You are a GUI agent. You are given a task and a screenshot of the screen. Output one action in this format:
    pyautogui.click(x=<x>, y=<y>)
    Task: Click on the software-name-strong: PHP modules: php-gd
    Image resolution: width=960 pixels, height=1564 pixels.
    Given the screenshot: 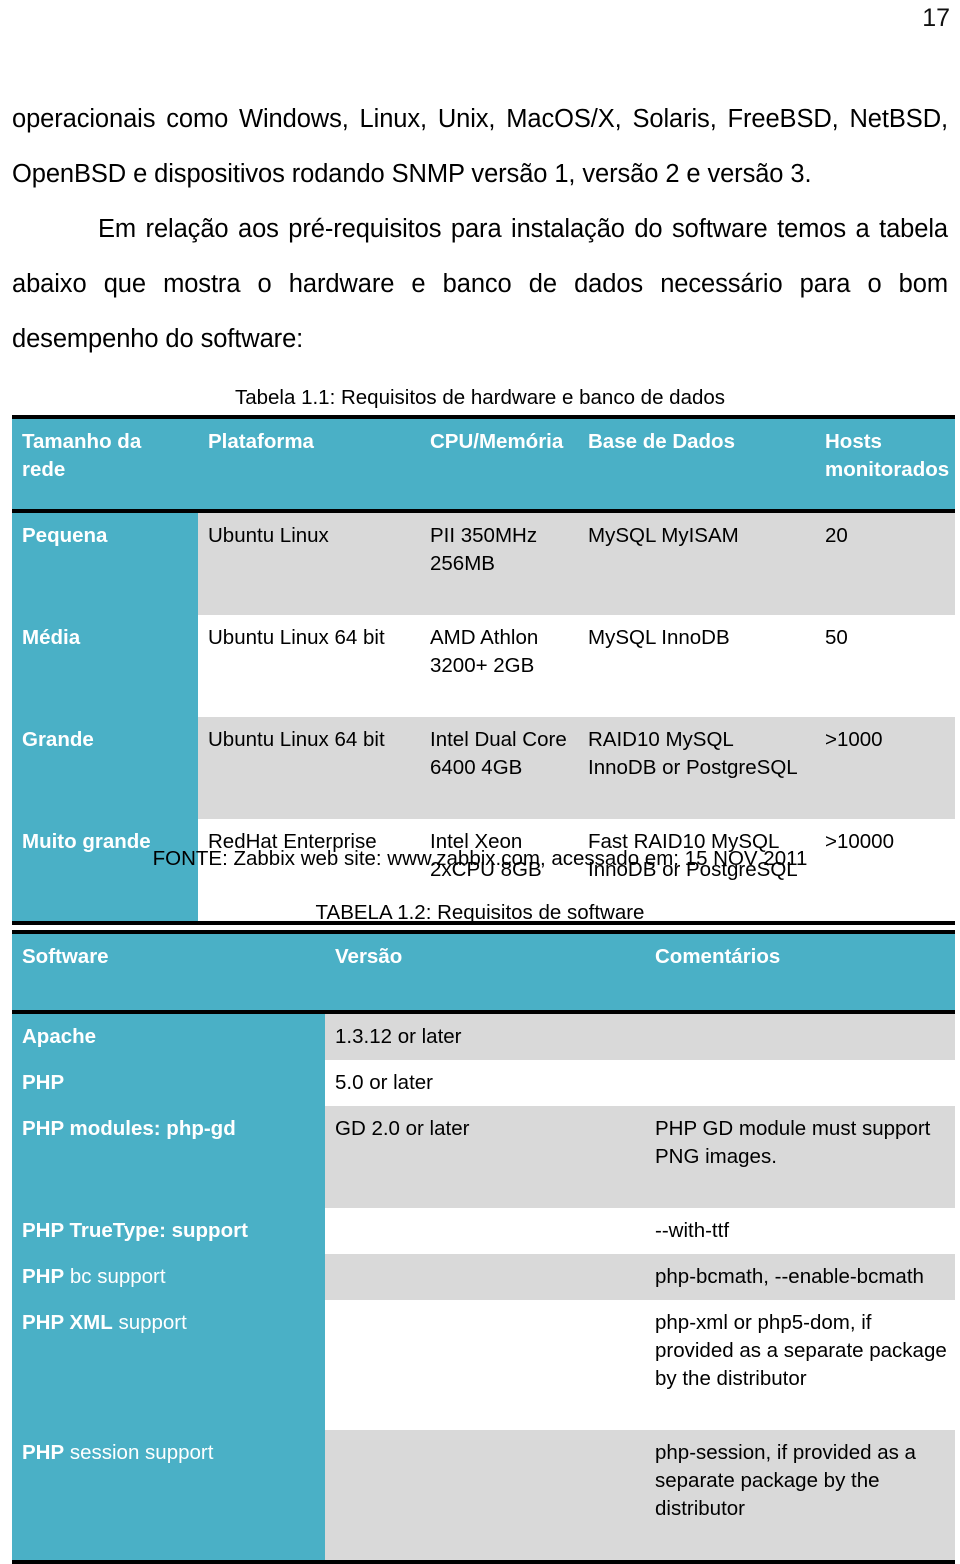 What is the action you would take?
    pyautogui.click(x=129, y=1128)
    